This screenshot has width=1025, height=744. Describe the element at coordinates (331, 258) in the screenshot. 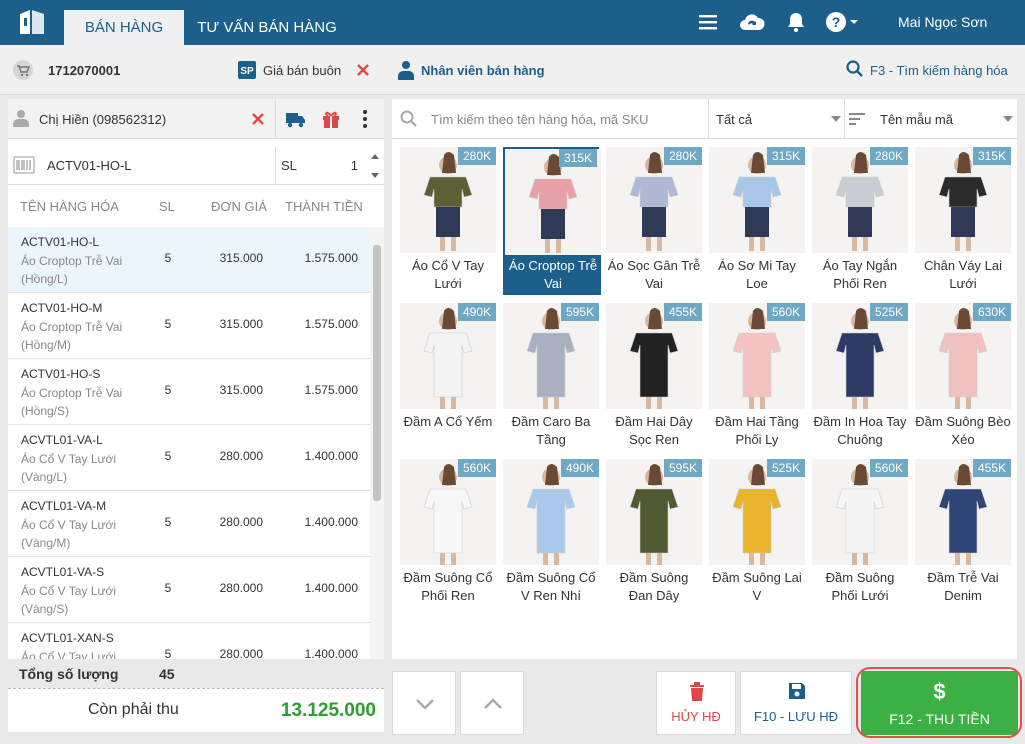

I see `row-total: 1.575.000` at that location.